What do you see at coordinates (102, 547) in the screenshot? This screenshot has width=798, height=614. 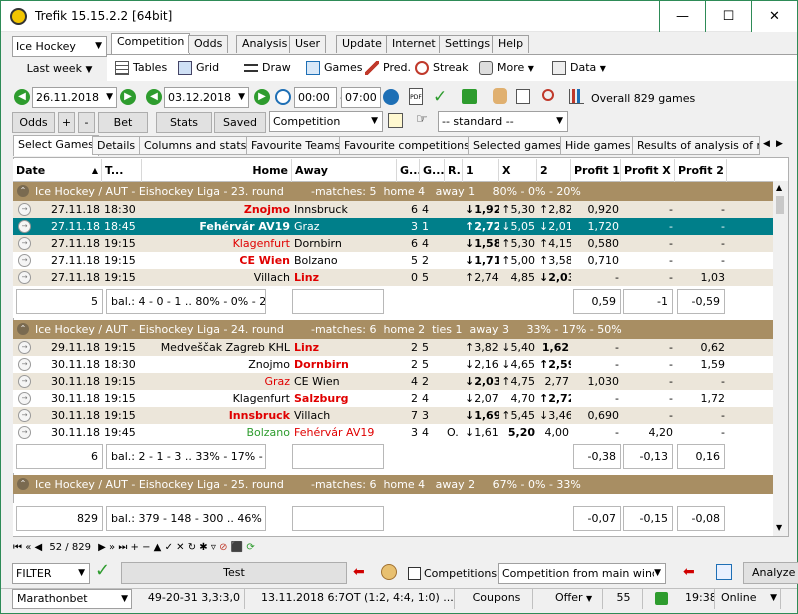 I see `next-record-icon: ▶` at bounding box center [102, 547].